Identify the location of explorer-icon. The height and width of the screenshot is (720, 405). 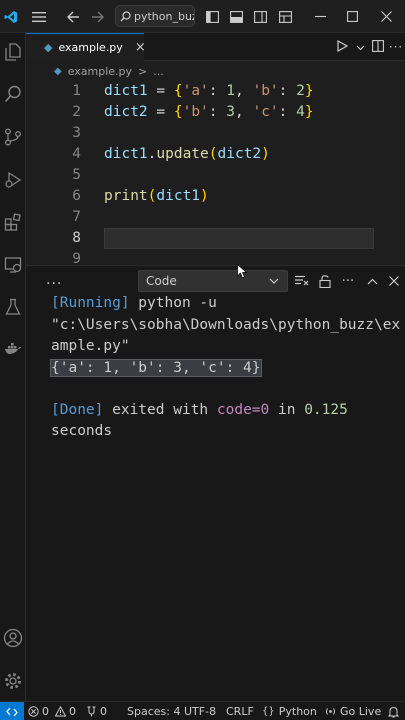
(13, 52).